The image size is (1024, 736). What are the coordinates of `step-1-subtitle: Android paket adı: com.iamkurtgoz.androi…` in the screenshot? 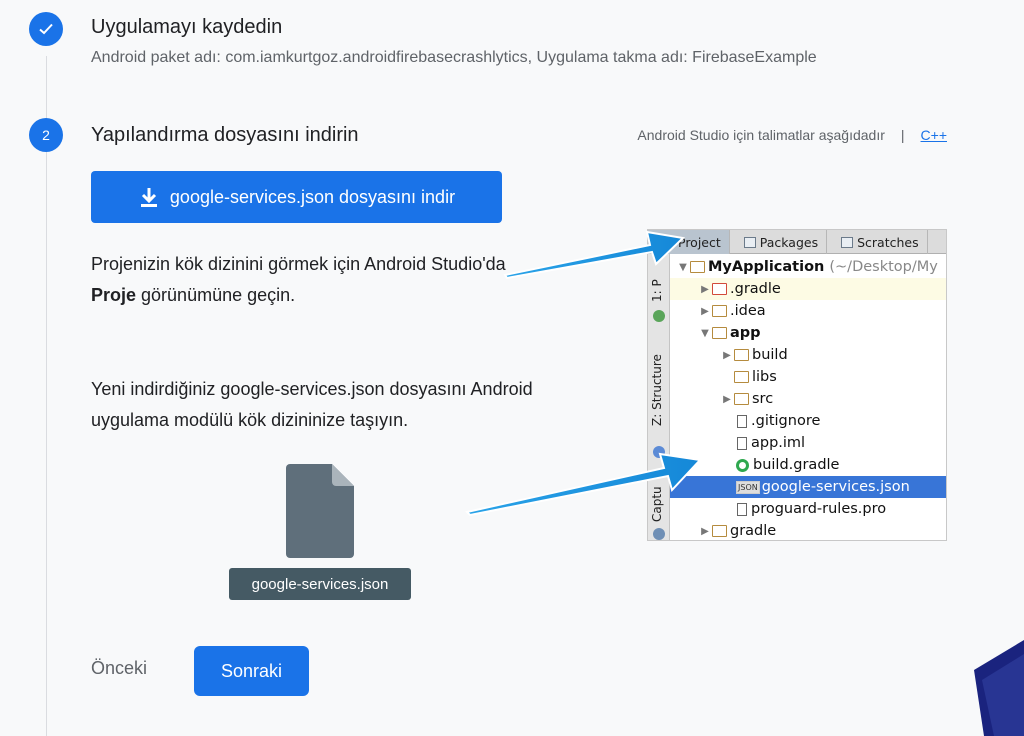 It's located at (454, 57).